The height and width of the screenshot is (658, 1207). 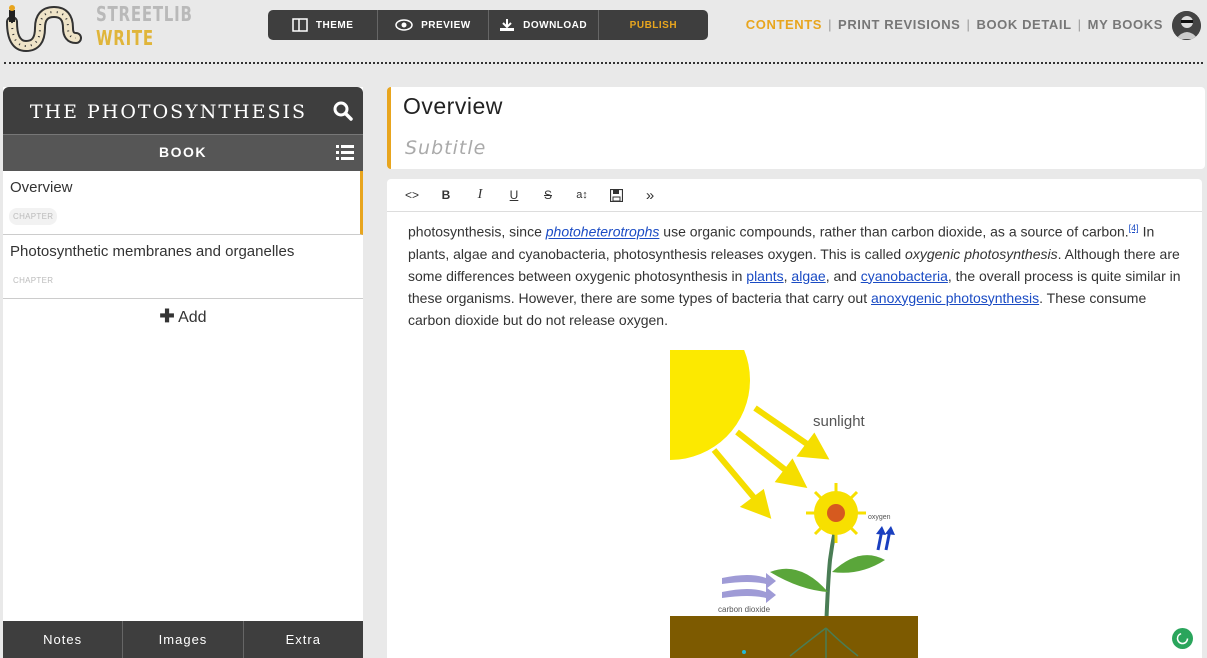 What do you see at coordinates (603, 232) in the screenshot?
I see `link-photoheterotrophs: photoheterotrophs` at bounding box center [603, 232].